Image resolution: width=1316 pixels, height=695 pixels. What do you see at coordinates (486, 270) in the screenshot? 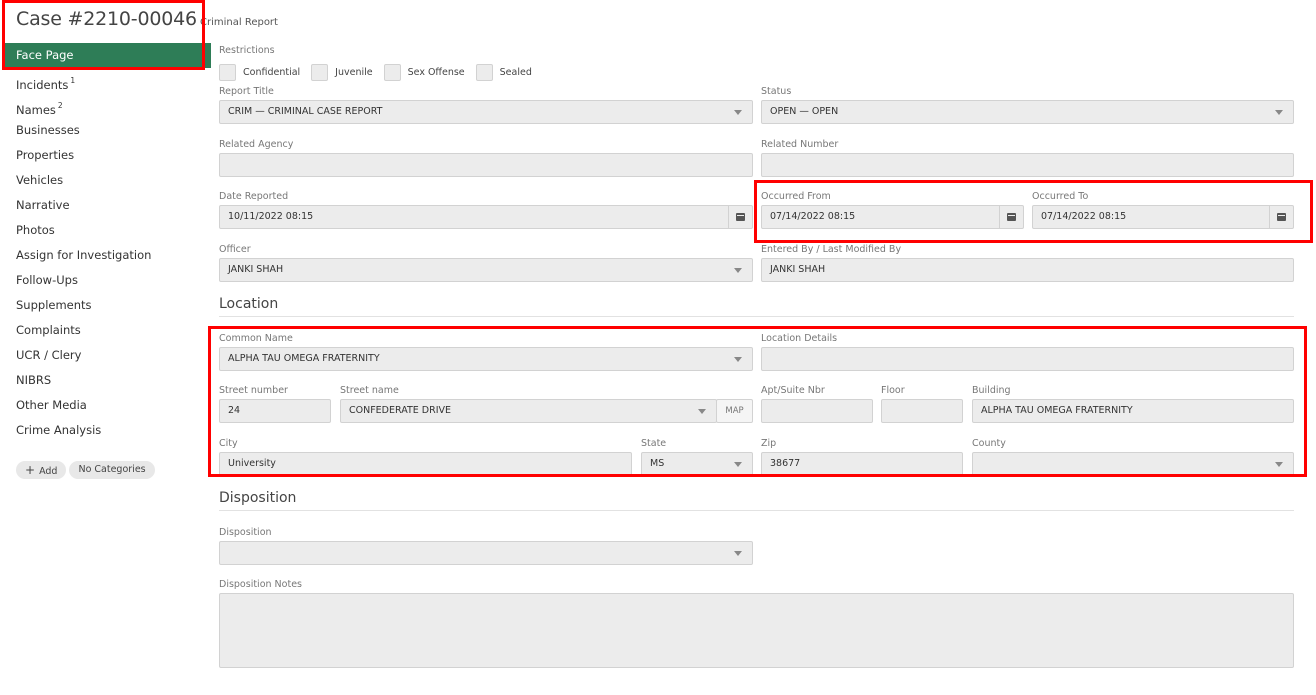
I see `officer-select: JANKI SHAH` at bounding box center [486, 270].